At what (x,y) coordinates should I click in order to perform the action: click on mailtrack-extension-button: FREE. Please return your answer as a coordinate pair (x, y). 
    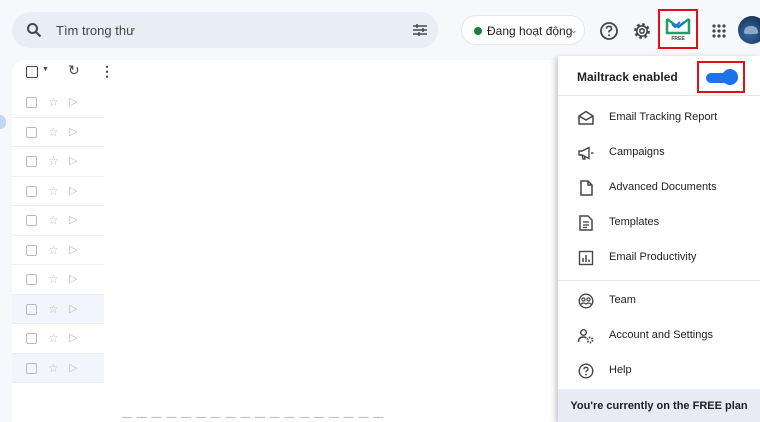
    Looking at the image, I should click on (678, 29).